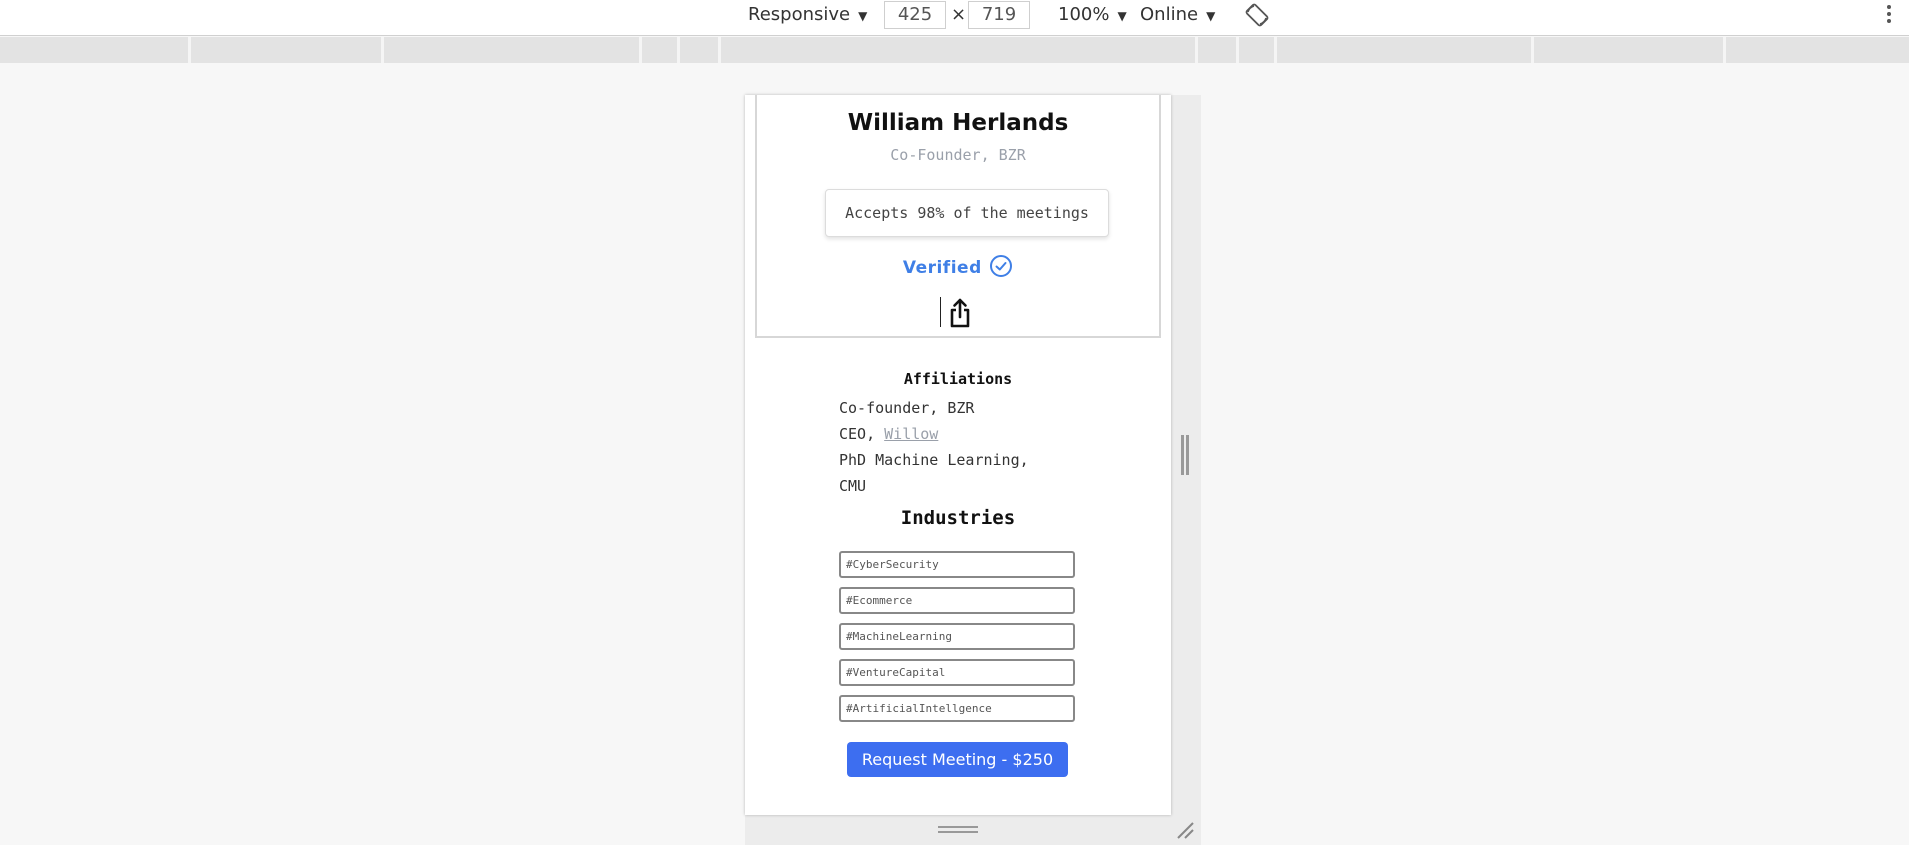 The height and width of the screenshot is (845, 1909). What do you see at coordinates (1257, 15) in the screenshot?
I see `rotate-icon` at bounding box center [1257, 15].